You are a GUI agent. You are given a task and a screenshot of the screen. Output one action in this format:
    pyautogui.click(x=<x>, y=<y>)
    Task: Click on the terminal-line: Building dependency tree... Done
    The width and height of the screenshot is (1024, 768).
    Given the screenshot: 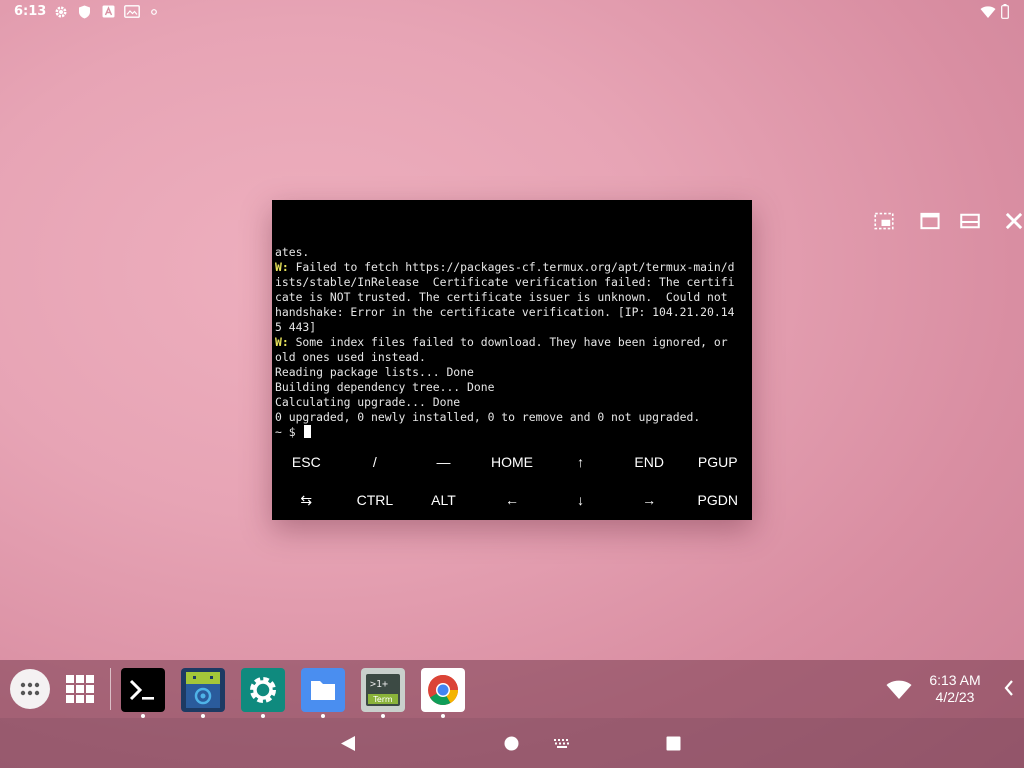 What is the action you would take?
    pyautogui.click(x=512, y=387)
    